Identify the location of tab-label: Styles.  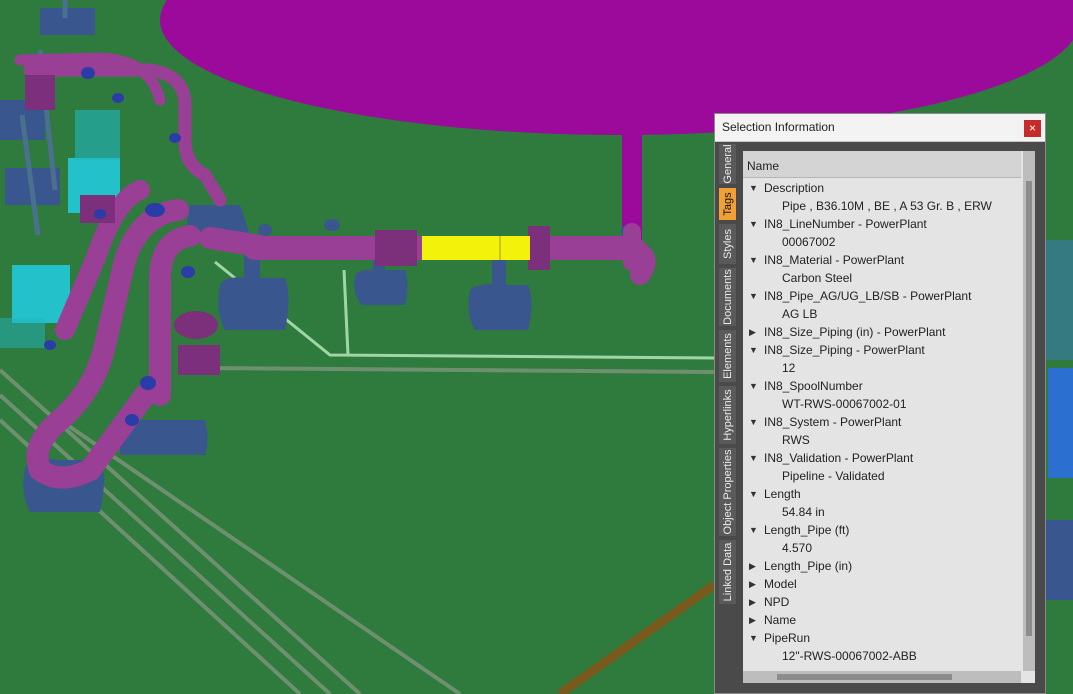
(727, 244).